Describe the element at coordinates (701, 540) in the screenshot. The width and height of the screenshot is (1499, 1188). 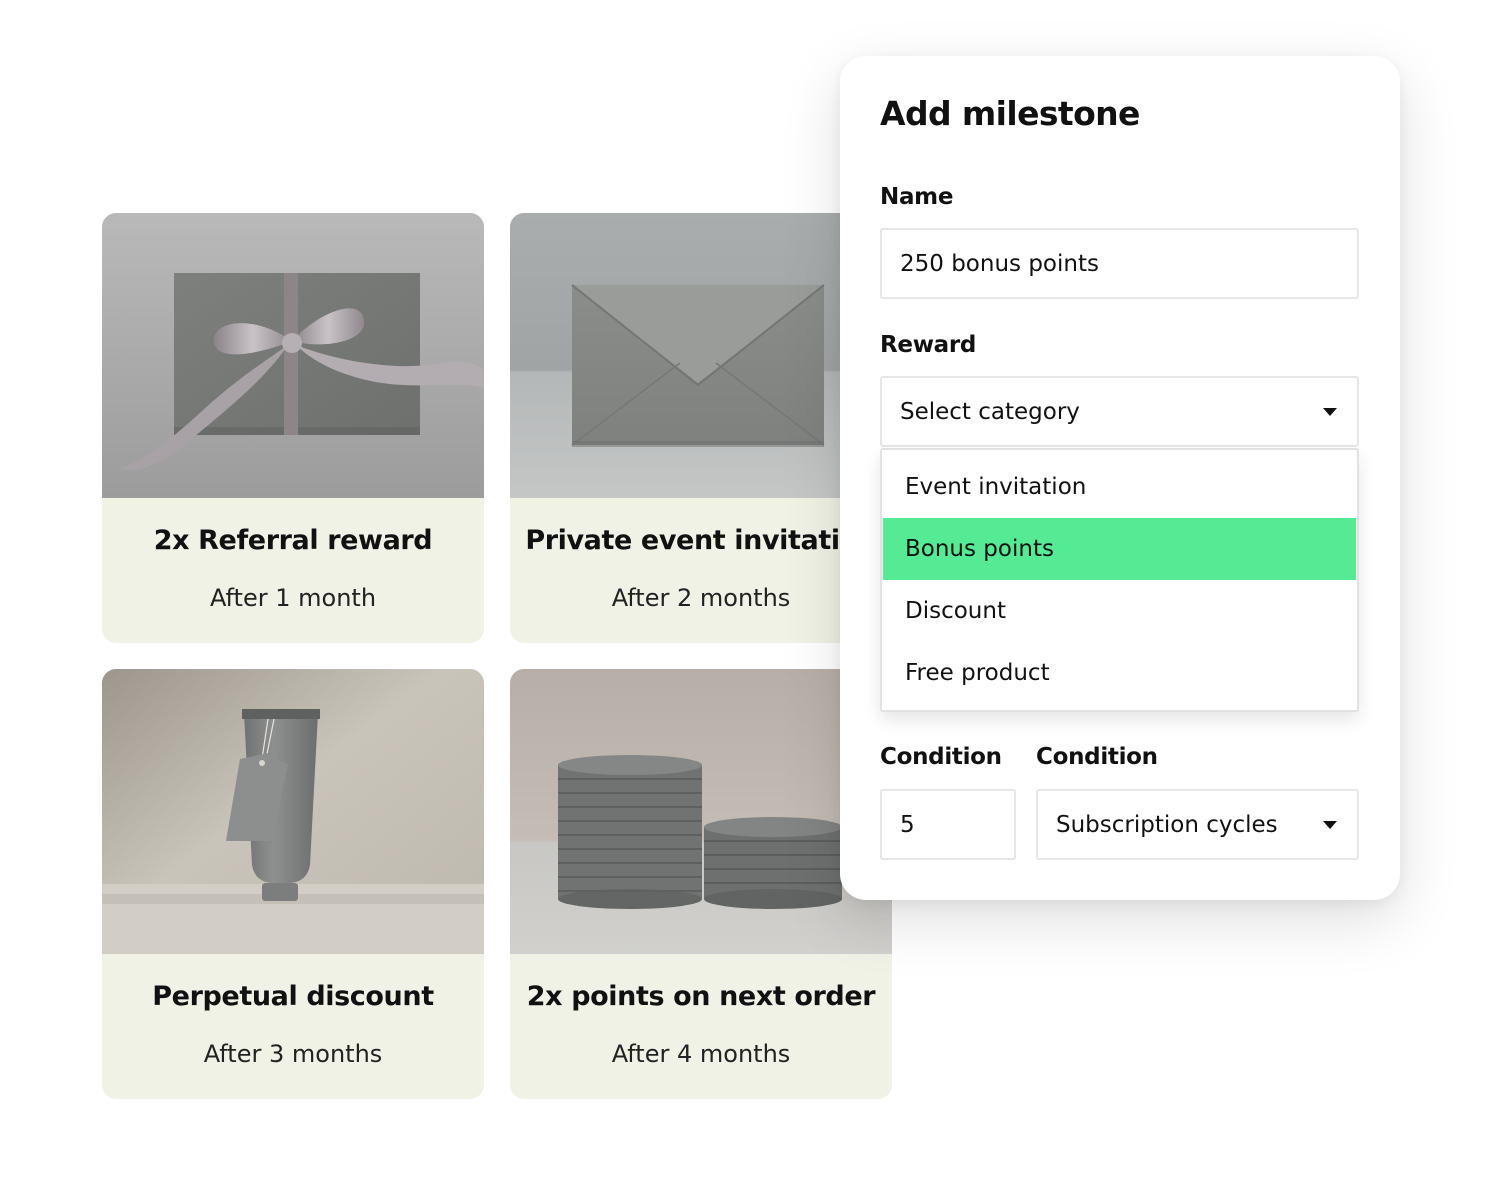
I see `card-title: Private event invitation` at that location.